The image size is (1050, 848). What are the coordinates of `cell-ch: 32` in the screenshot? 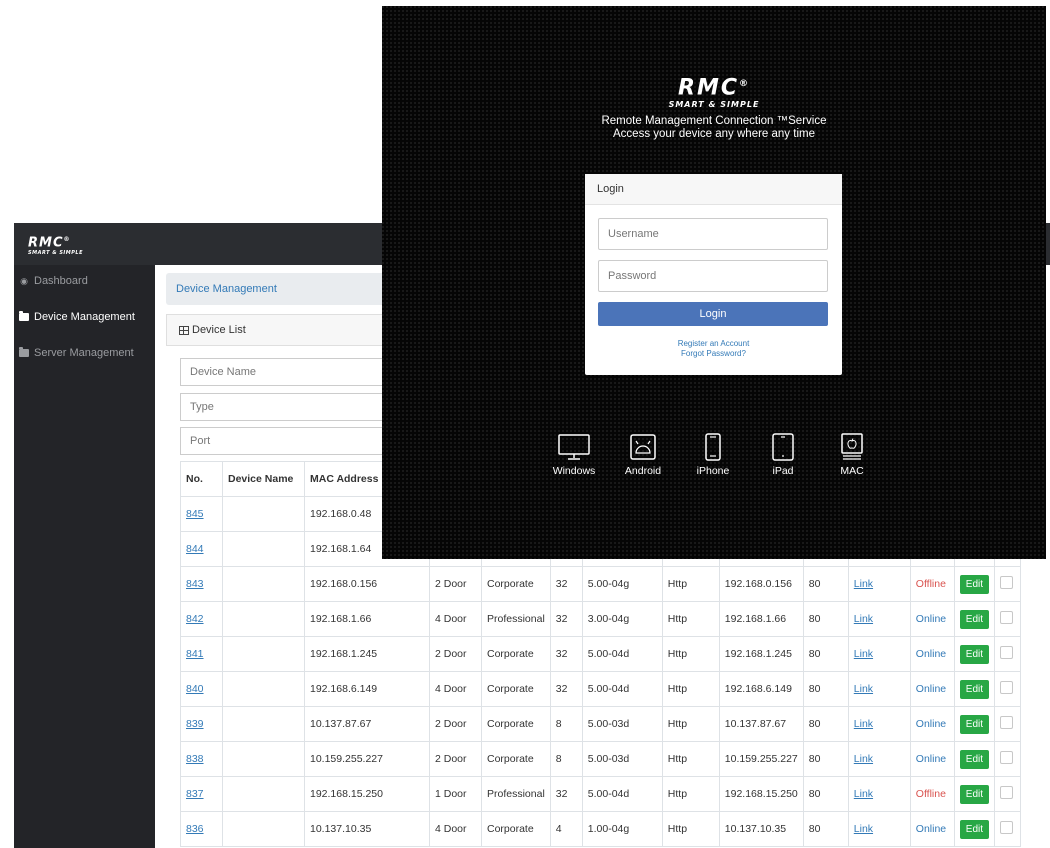 It's located at (566, 794).